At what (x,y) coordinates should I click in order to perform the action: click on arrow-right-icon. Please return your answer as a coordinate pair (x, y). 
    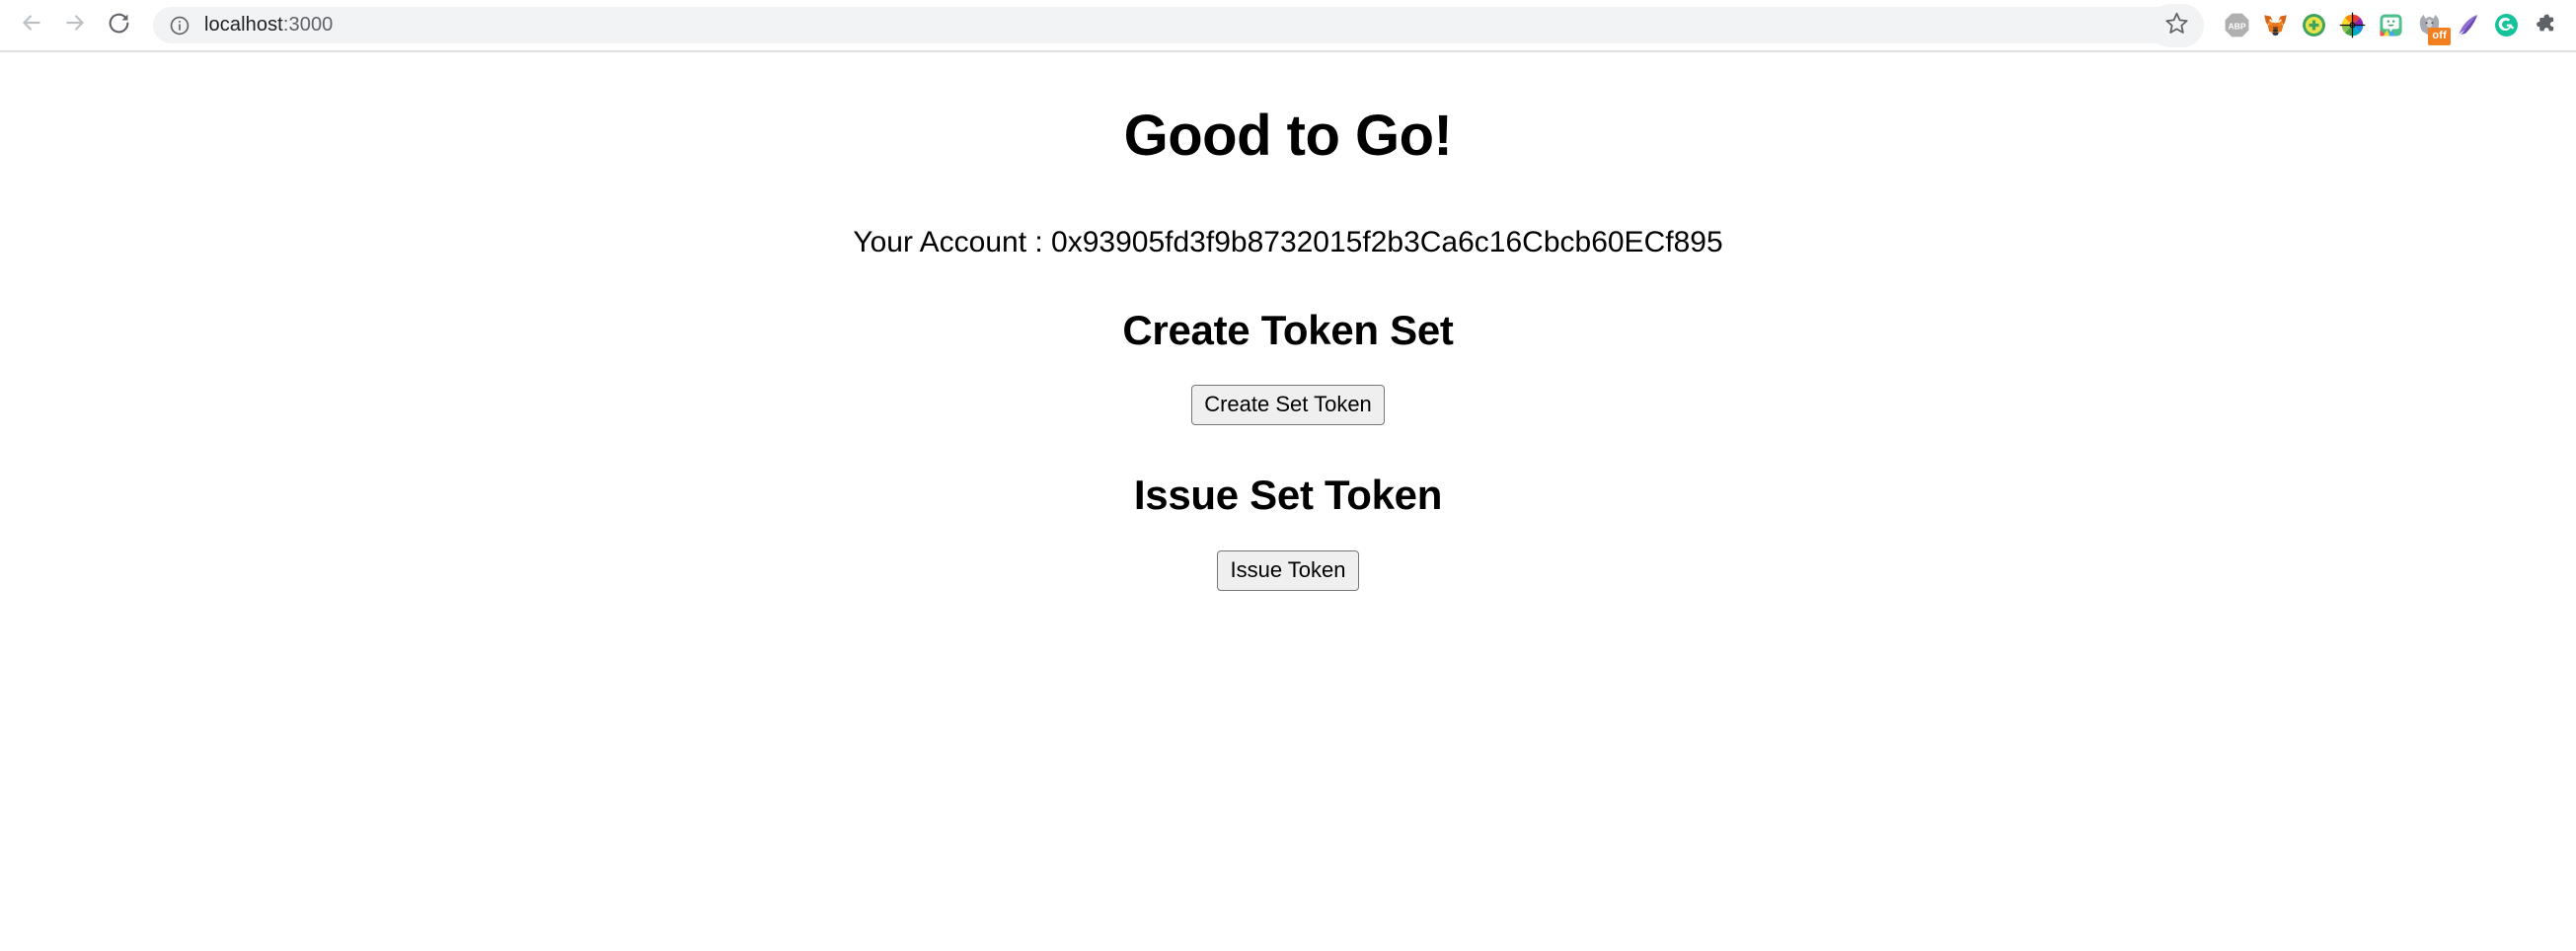
    Looking at the image, I should click on (75, 25).